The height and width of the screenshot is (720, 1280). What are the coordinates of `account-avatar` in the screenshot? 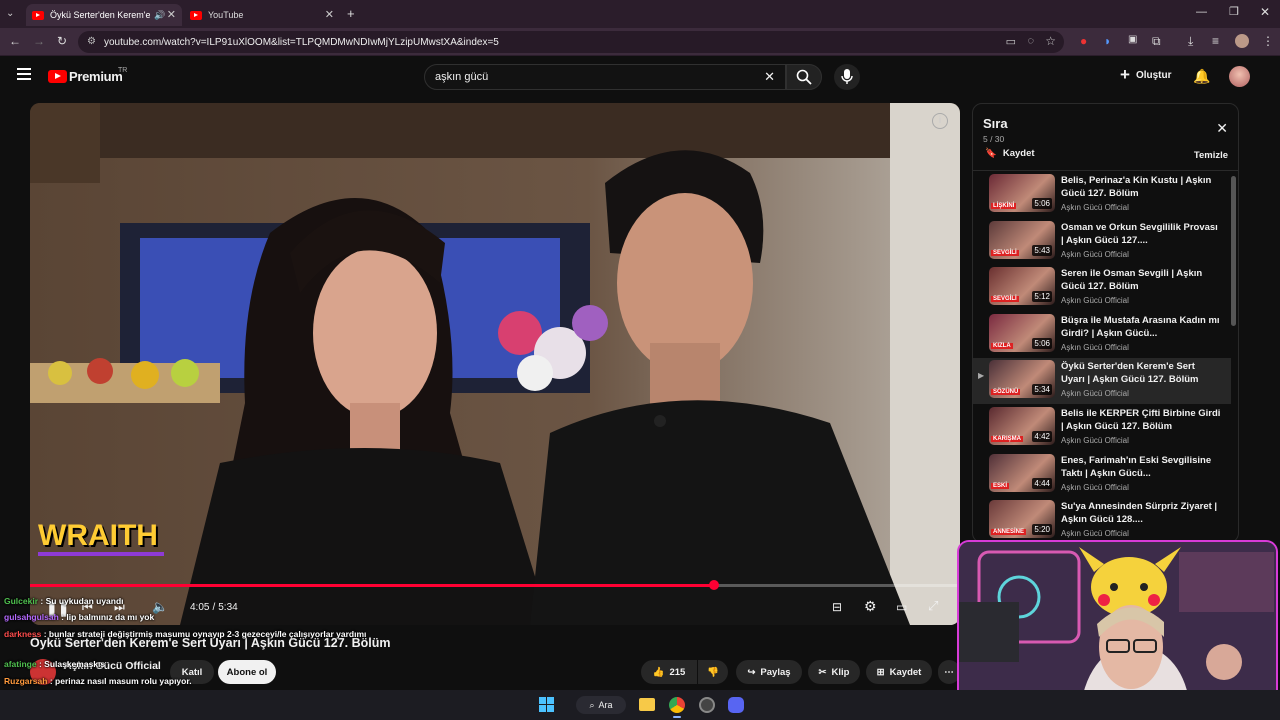 It's located at (1239, 76).